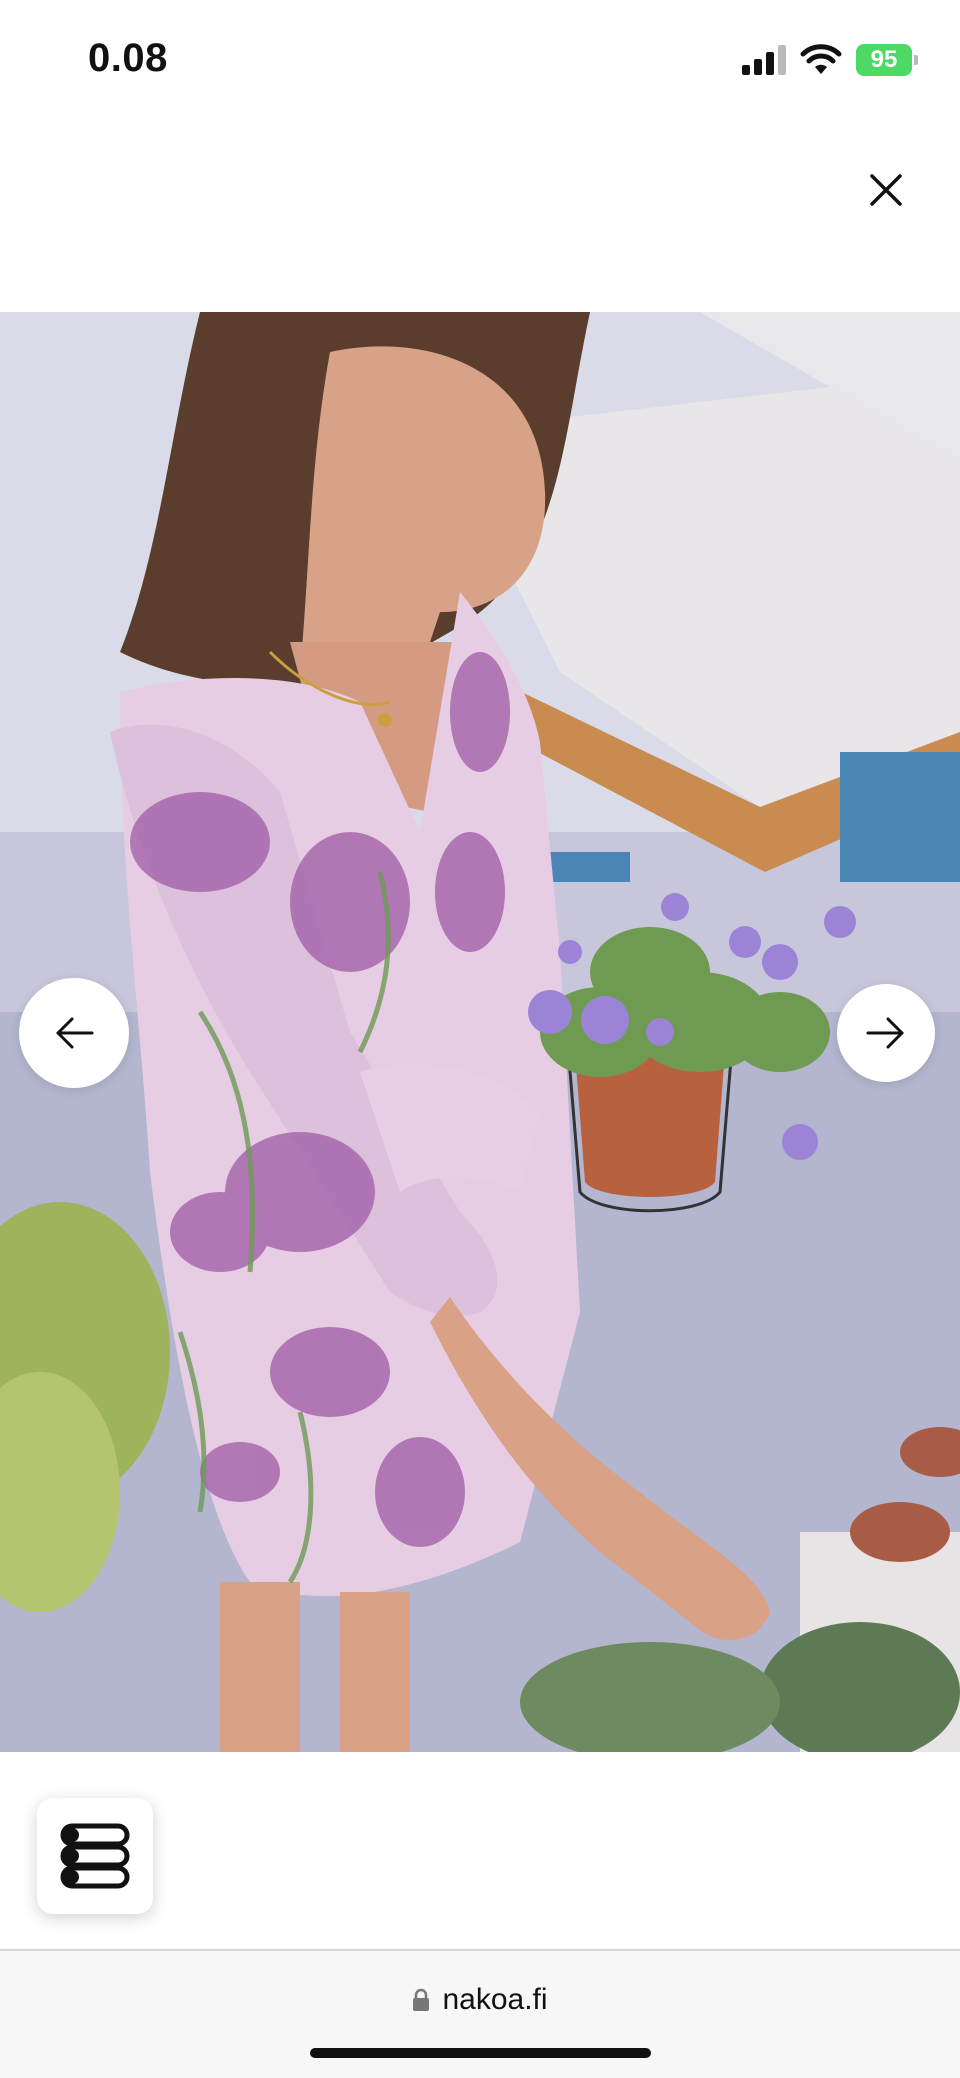 The height and width of the screenshot is (2078, 960). I want to click on next-image-button, so click(886, 1033).